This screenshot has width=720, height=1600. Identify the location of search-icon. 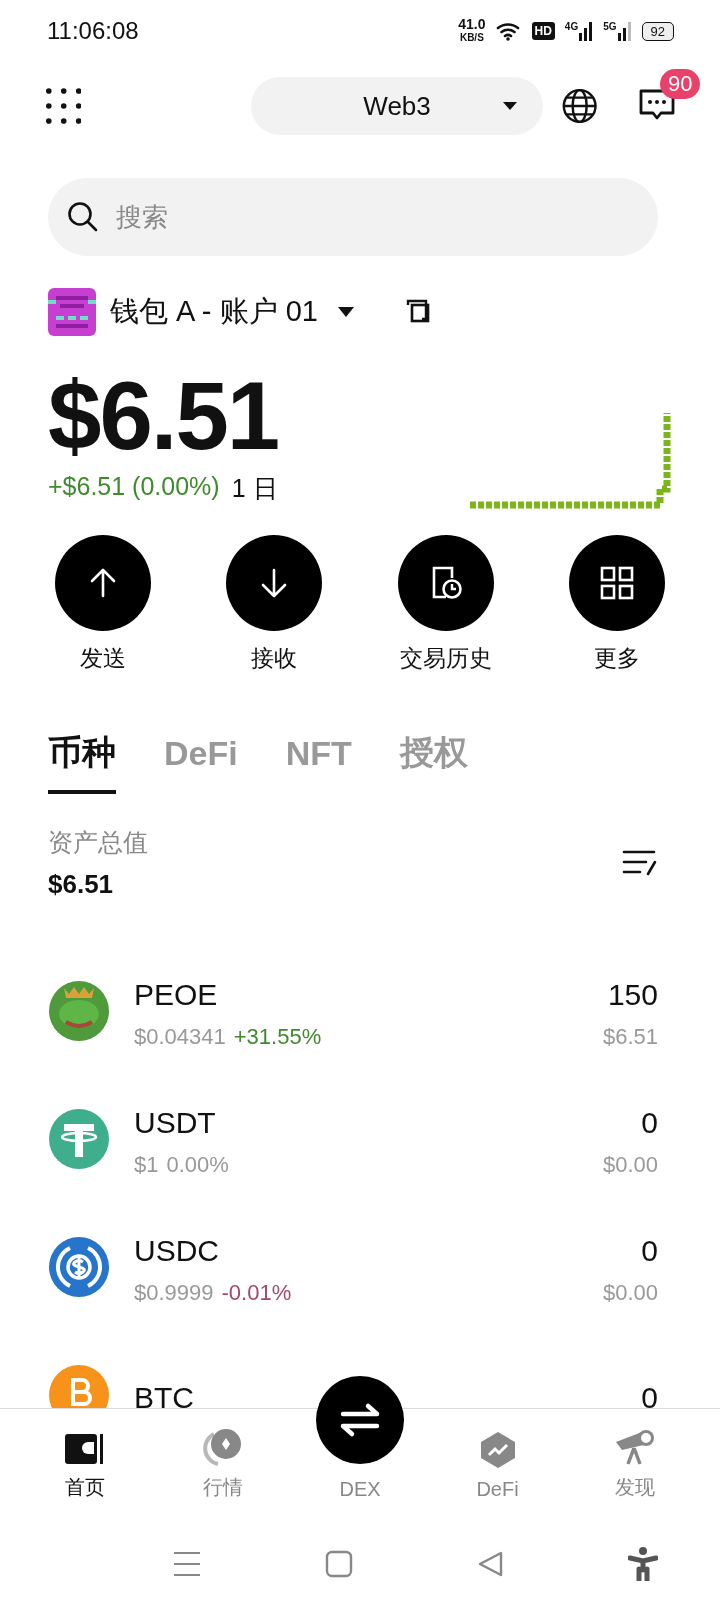
(83, 217).